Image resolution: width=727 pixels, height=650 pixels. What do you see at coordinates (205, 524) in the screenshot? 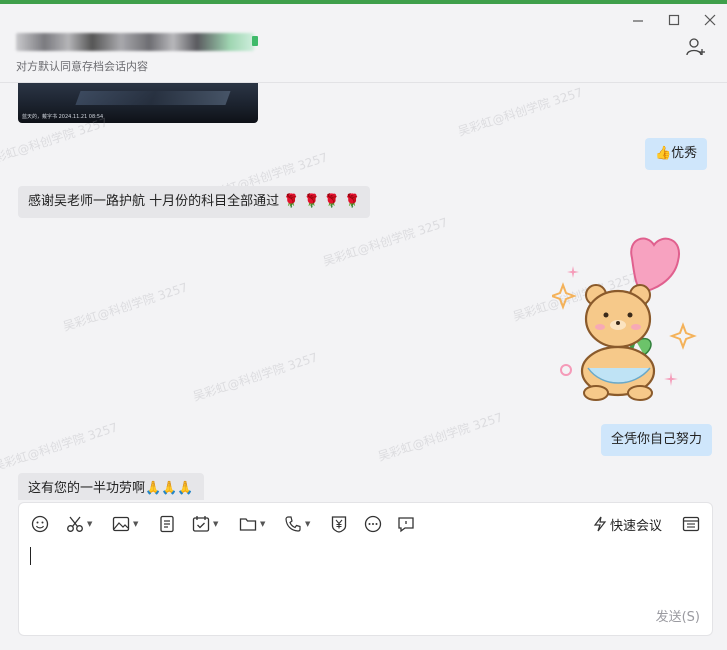
I see `calendar-check-icon: ▼` at bounding box center [205, 524].